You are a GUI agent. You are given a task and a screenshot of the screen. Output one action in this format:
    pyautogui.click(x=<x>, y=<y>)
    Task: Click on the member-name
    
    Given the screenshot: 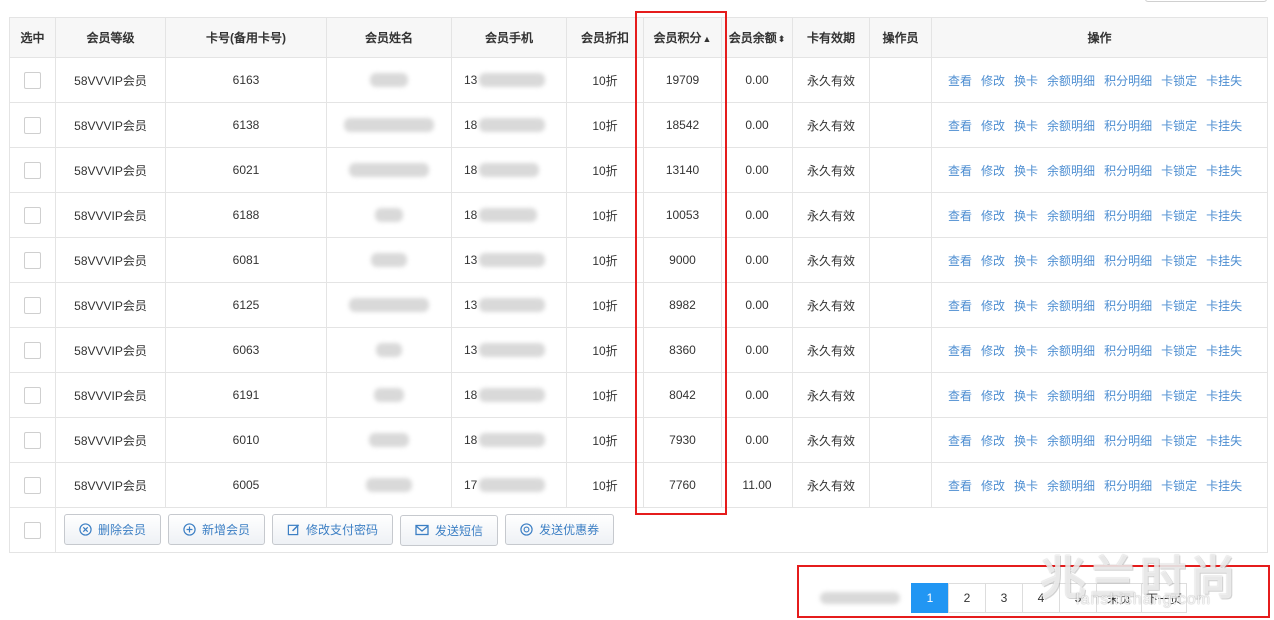 What is the action you would take?
    pyautogui.click(x=389, y=260)
    